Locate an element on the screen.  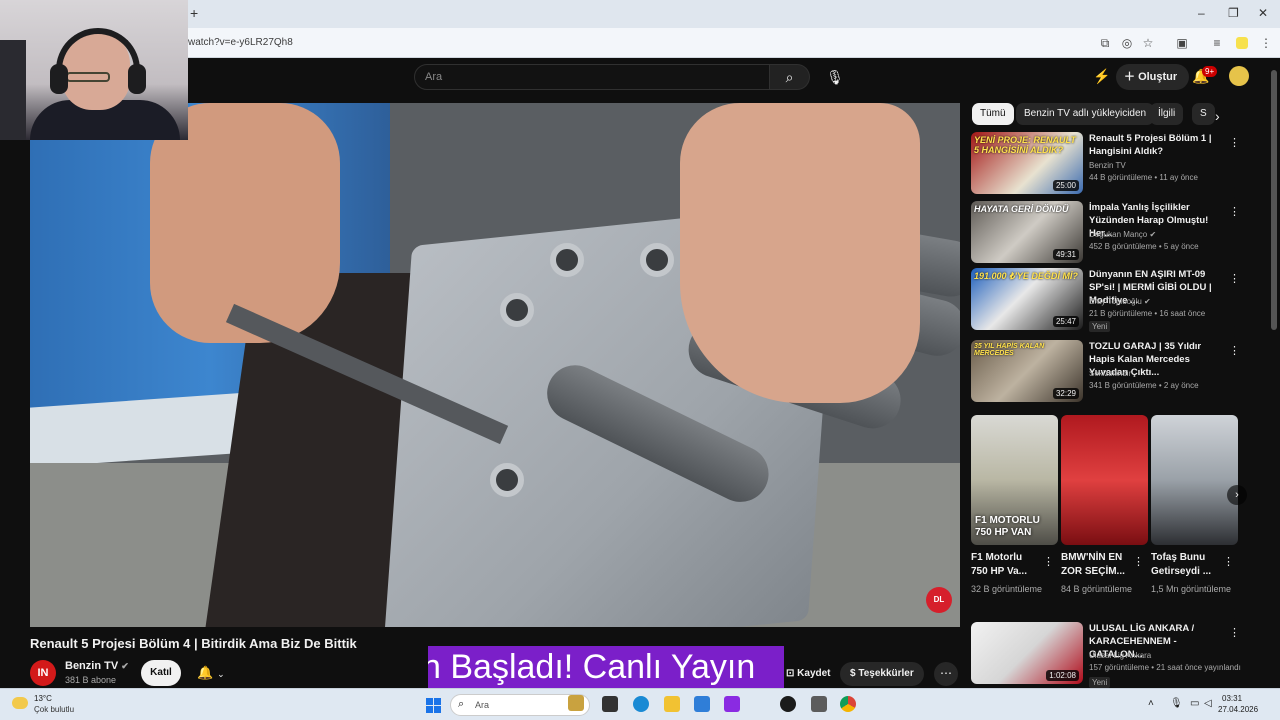
thanks-button: $ Teşekkürler is located at coordinates (882, 674).